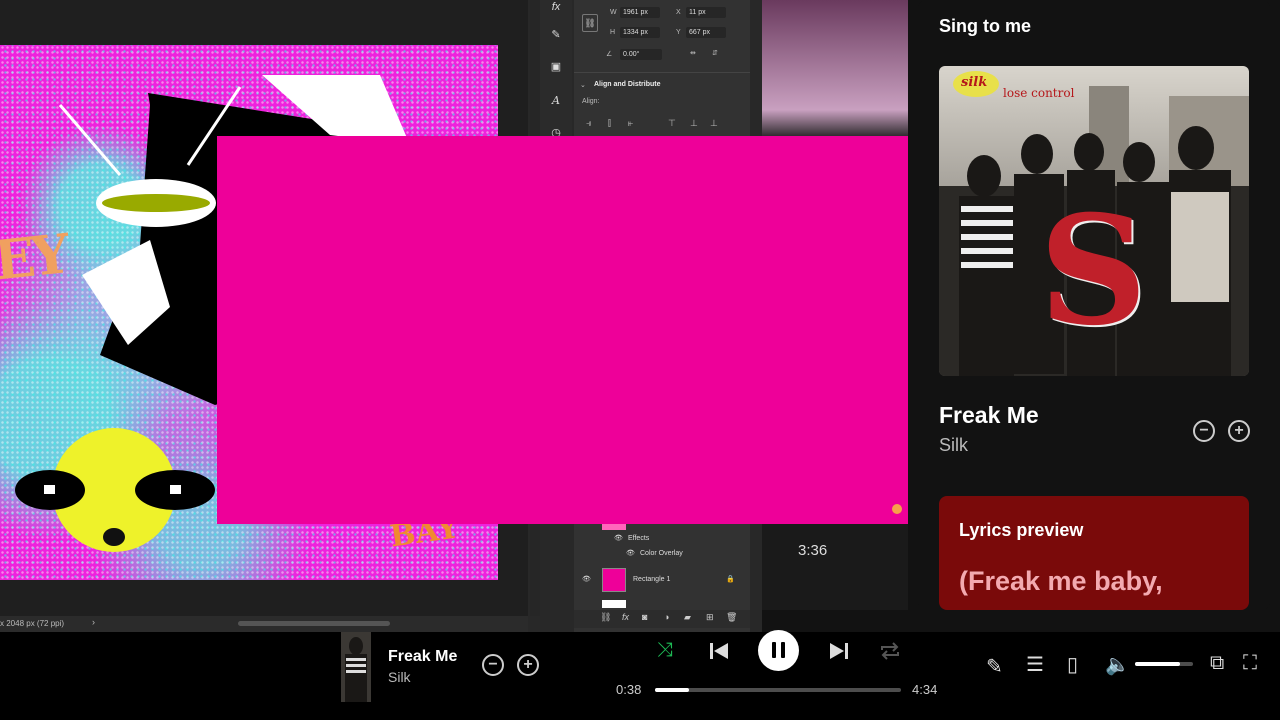 The width and height of the screenshot is (1280, 720). What do you see at coordinates (625, 617) in the screenshot?
I see `layer-fx-icon: fx` at bounding box center [625, 617].